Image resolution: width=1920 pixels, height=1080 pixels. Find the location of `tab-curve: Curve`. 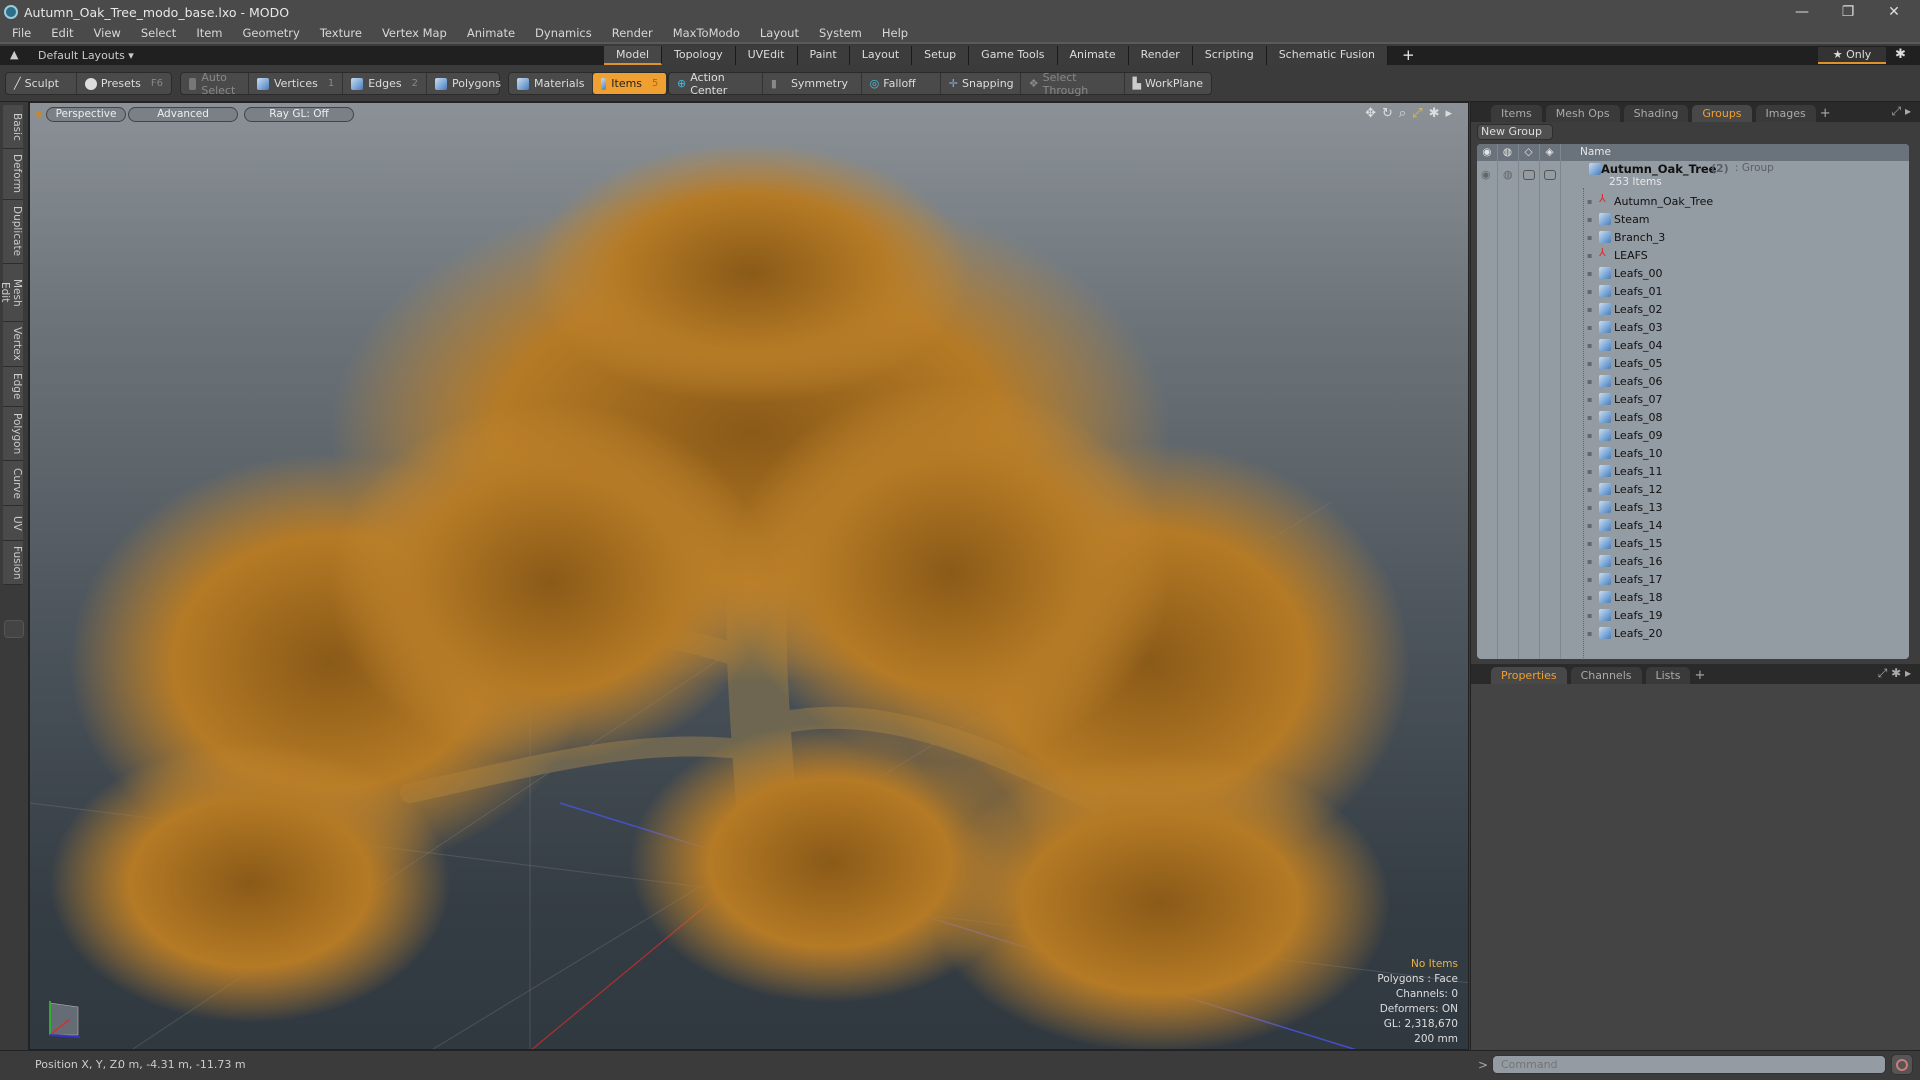

tab-curve: Curve is located at coordinates (13, 483).